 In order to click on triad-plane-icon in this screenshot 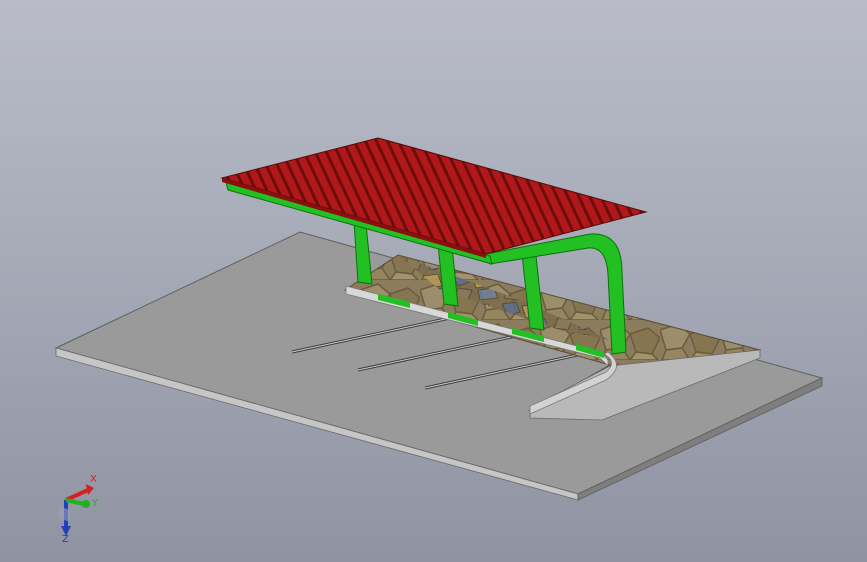, I will do `click(64, 514)`.